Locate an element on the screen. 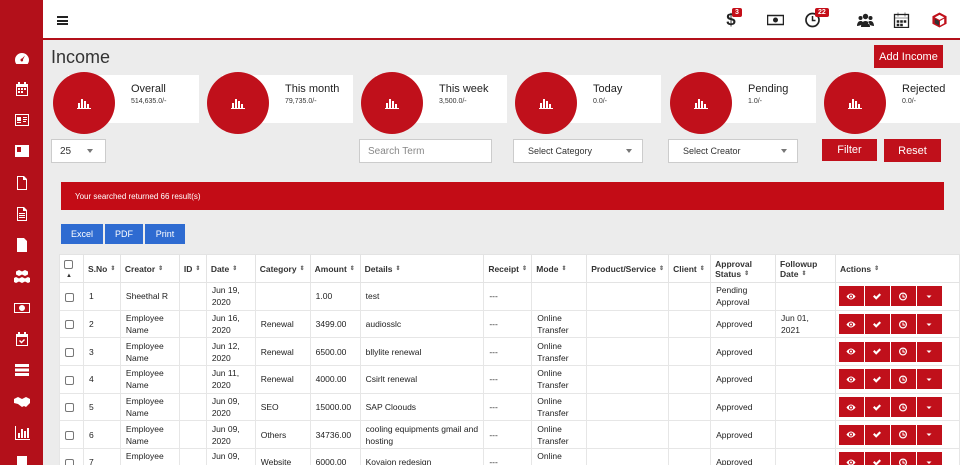  mode-cell: Online Transfer is located at coordinates (559, 456).